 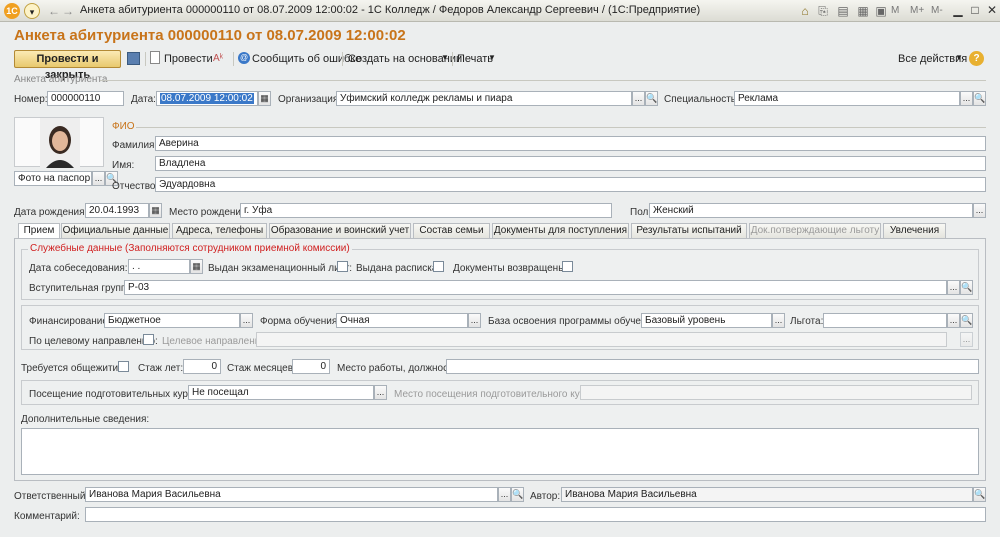 What do you see at coordinates (342, 266) in the screenshot?
I see `exam-sheet-checkbox` at bounding box center [342, 266].